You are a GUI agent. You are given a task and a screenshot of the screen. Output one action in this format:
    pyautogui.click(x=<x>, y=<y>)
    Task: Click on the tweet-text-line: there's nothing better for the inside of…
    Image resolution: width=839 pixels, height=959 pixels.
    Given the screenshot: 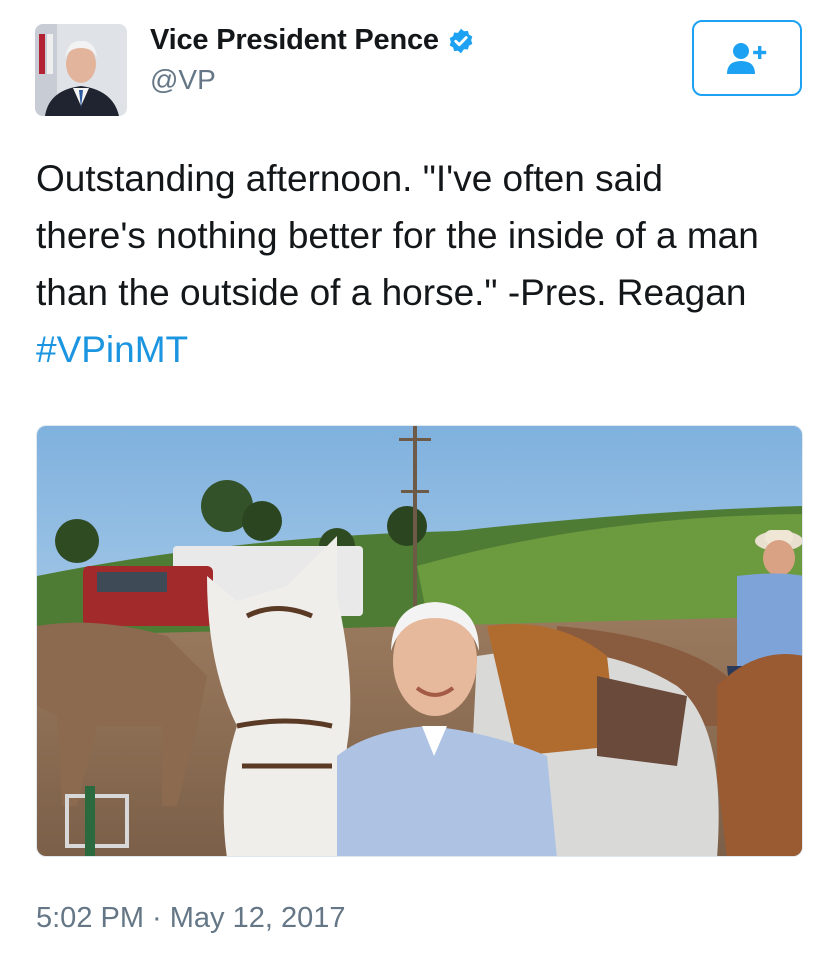 What is the action you would take?
    pyautogui.click(x=397, y=235)
    